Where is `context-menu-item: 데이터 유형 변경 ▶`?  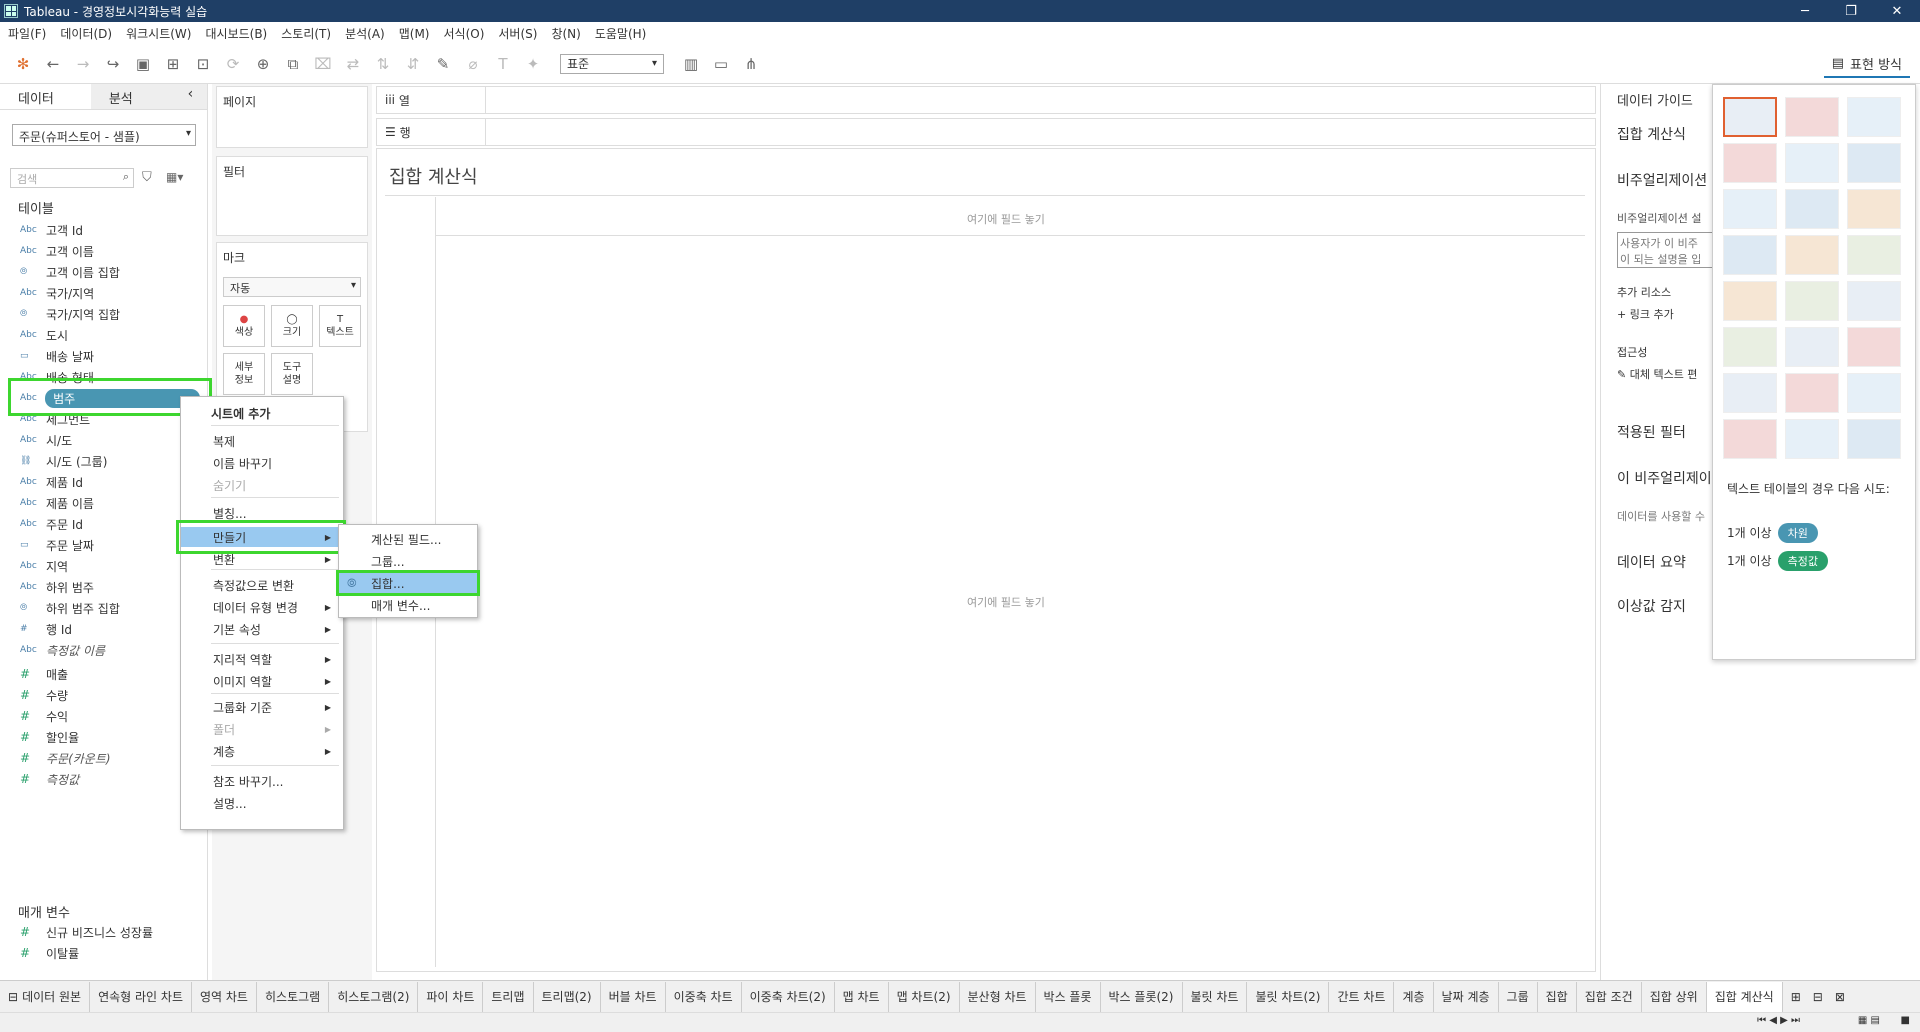
context-menu-item: 데이터 유형 변경 ▶ is located at coordinates (262, 607).